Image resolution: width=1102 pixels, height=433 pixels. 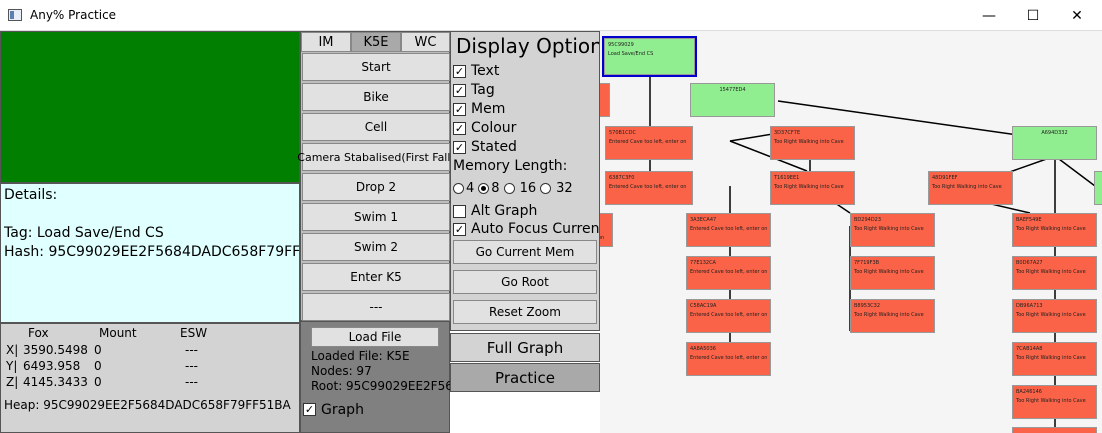 I want to click on graph-node-4A8A5036: 4A8A5036 Entered Cave too left, enter on, so click(x=728, y=359).